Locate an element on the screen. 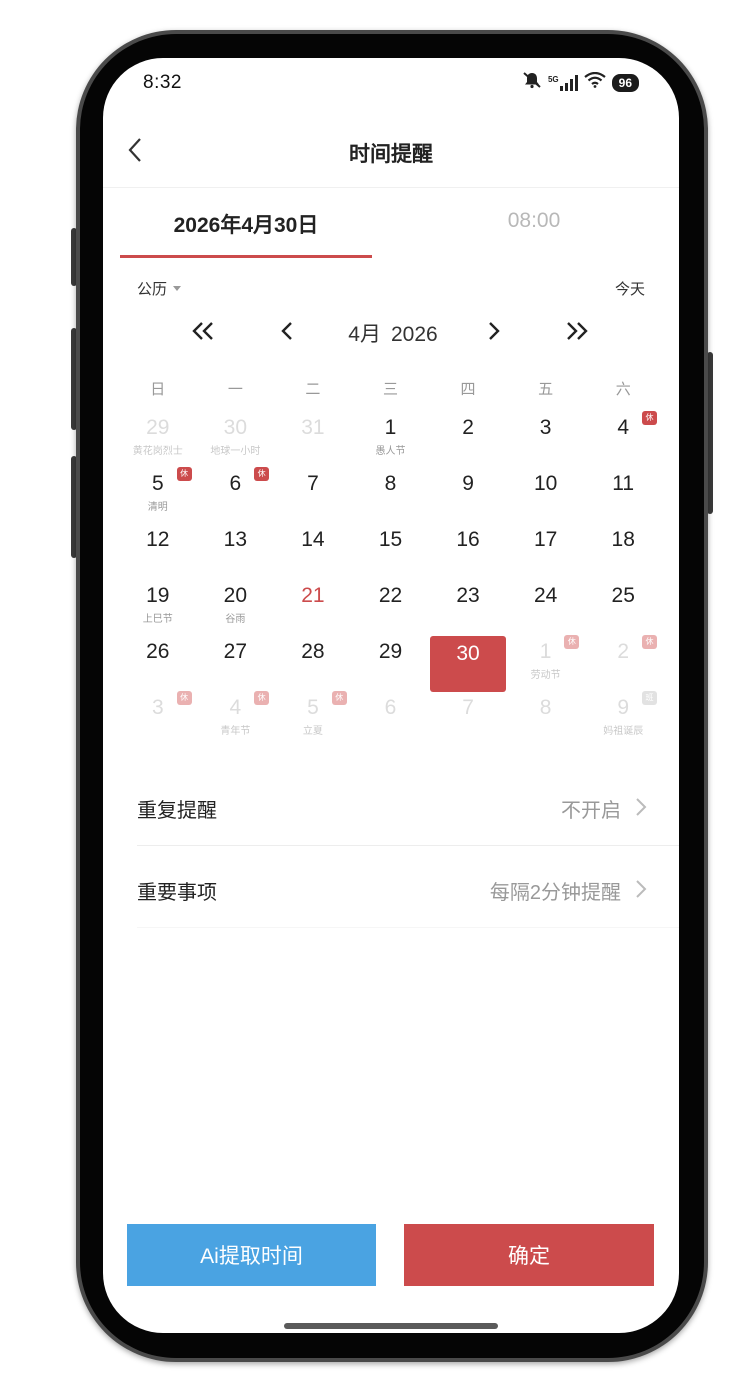 This screenshot has width=754, height=1383. battery-indicator: 96 is located at coordinates (625, 82).